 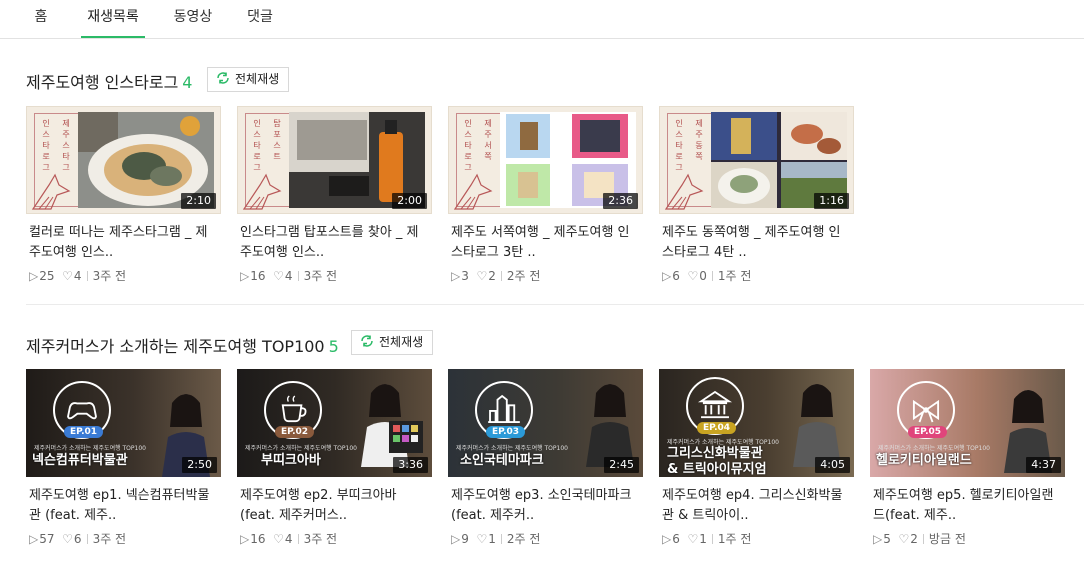 I want to click on video-meta: ▷6 ♡1 1주 전, so click(x=706, y=538).